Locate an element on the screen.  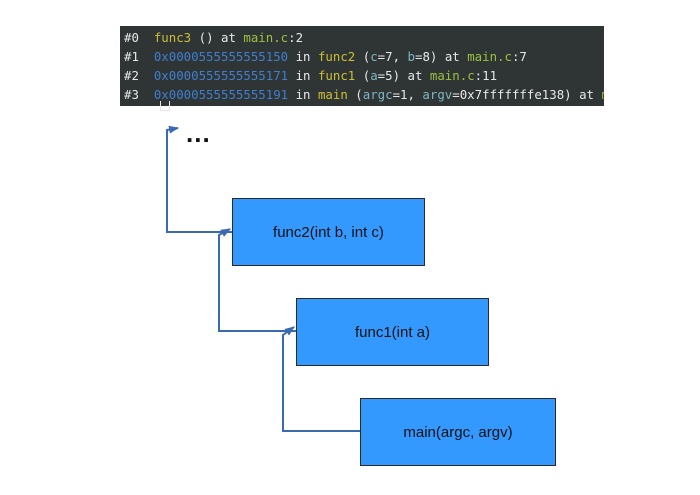
func1-frame-box: func1(int a) is located at coordinates (392, 332).